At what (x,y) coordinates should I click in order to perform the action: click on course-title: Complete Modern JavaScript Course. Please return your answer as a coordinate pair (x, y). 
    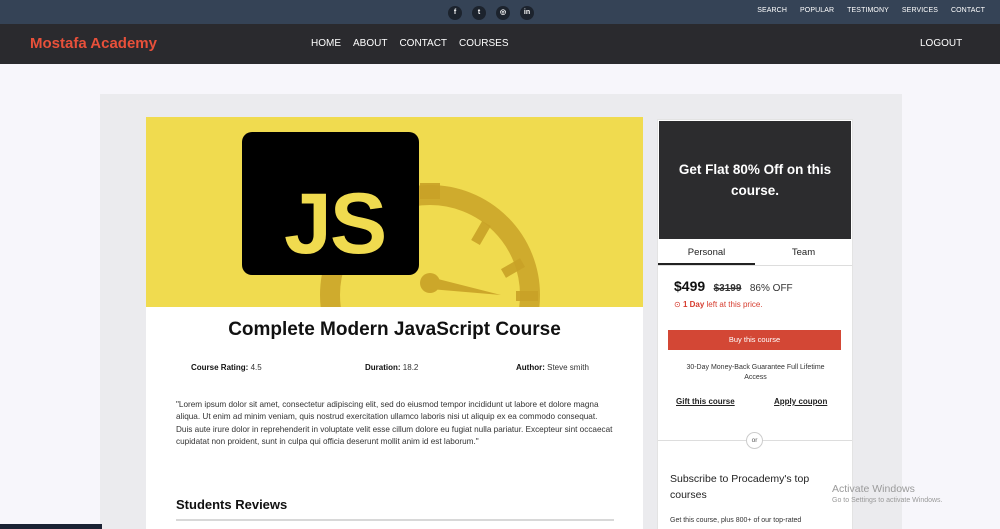
    Looking at the image, I should click on (394, 329).